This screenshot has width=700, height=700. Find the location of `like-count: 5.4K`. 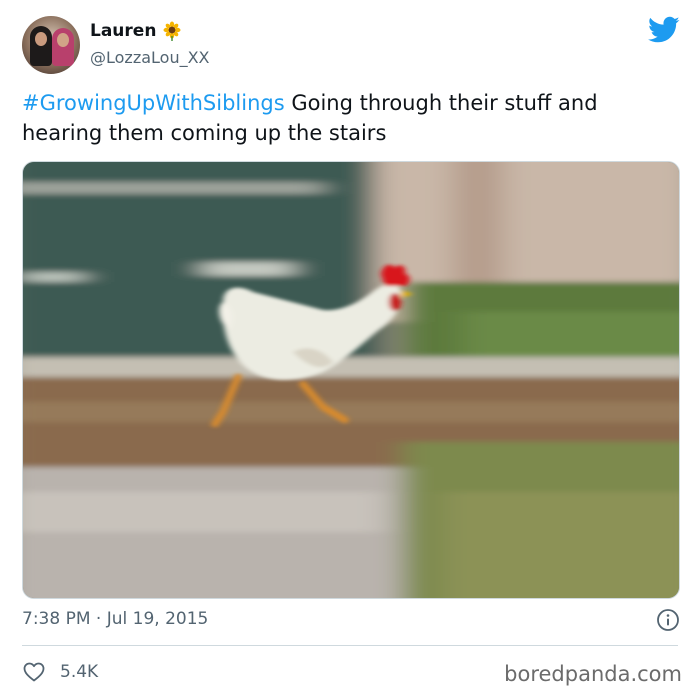

like-count: 5.4K is located at coordinates (79, 672).